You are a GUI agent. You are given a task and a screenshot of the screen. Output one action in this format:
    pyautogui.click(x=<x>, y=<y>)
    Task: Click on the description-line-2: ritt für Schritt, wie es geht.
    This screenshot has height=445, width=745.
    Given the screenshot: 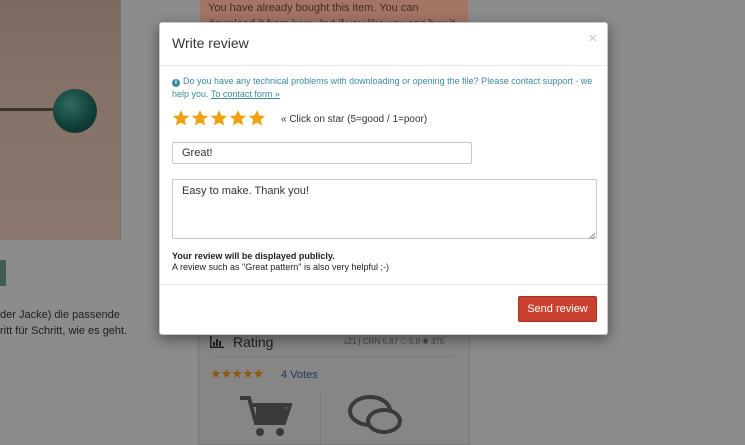 What is the action you would take?
    pyautogui.click(x=64, y=331)
    